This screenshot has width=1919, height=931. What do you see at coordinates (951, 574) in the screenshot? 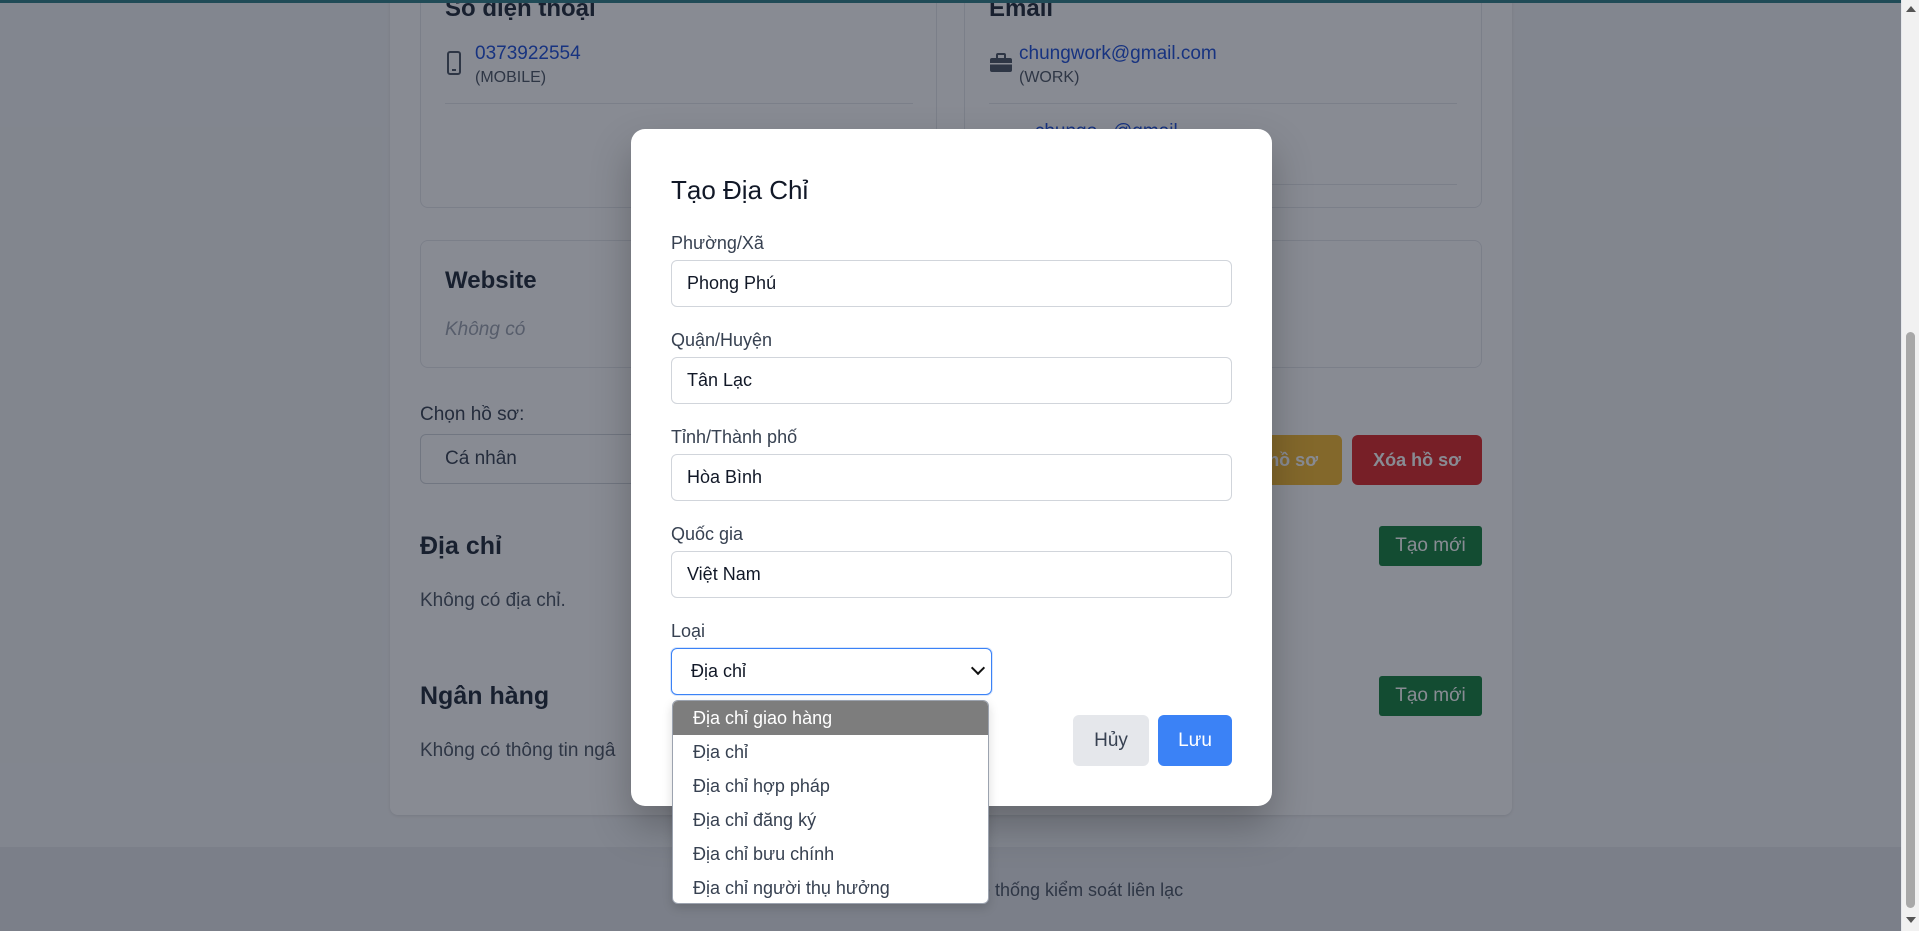
I see `country-input` at bounding box center [951, 574].